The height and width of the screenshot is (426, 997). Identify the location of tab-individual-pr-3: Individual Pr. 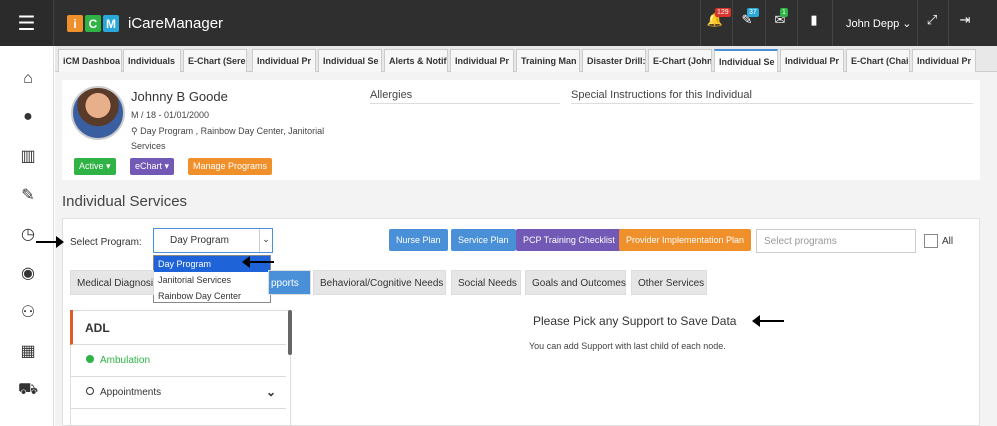
(812, 60).